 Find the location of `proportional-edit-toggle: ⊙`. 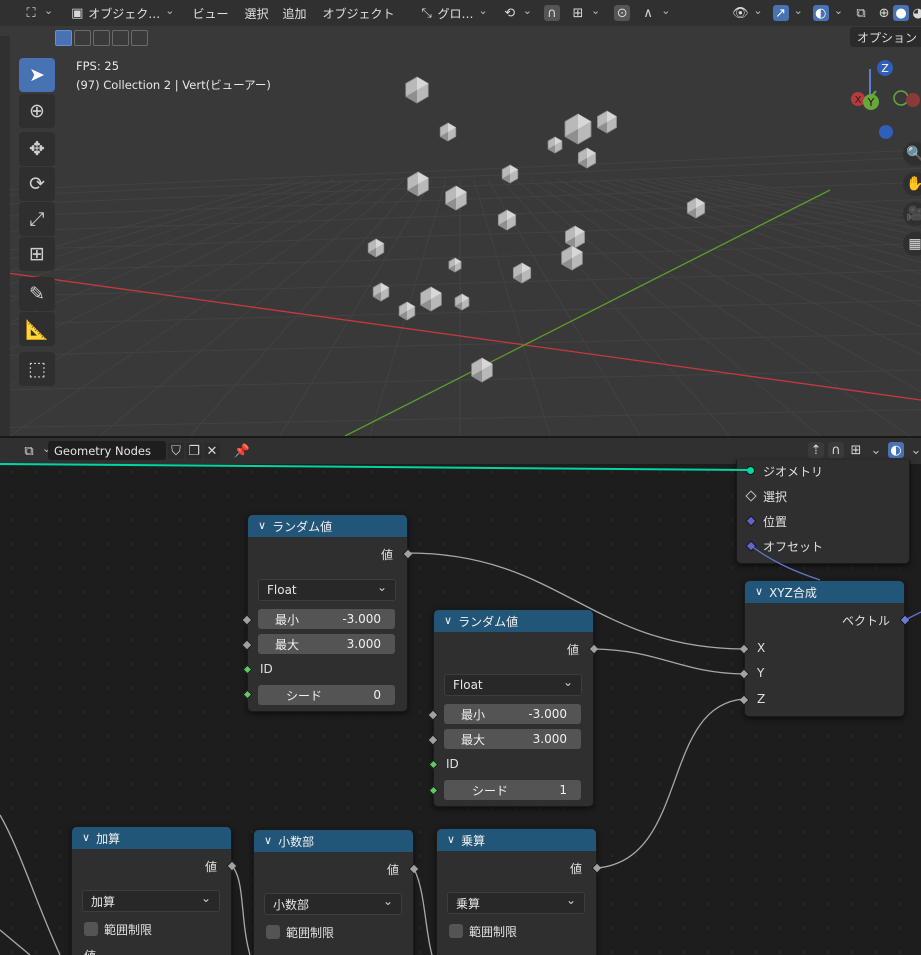

proportional-edit-toggle: ⊙ is located at coordinates (622, 13).